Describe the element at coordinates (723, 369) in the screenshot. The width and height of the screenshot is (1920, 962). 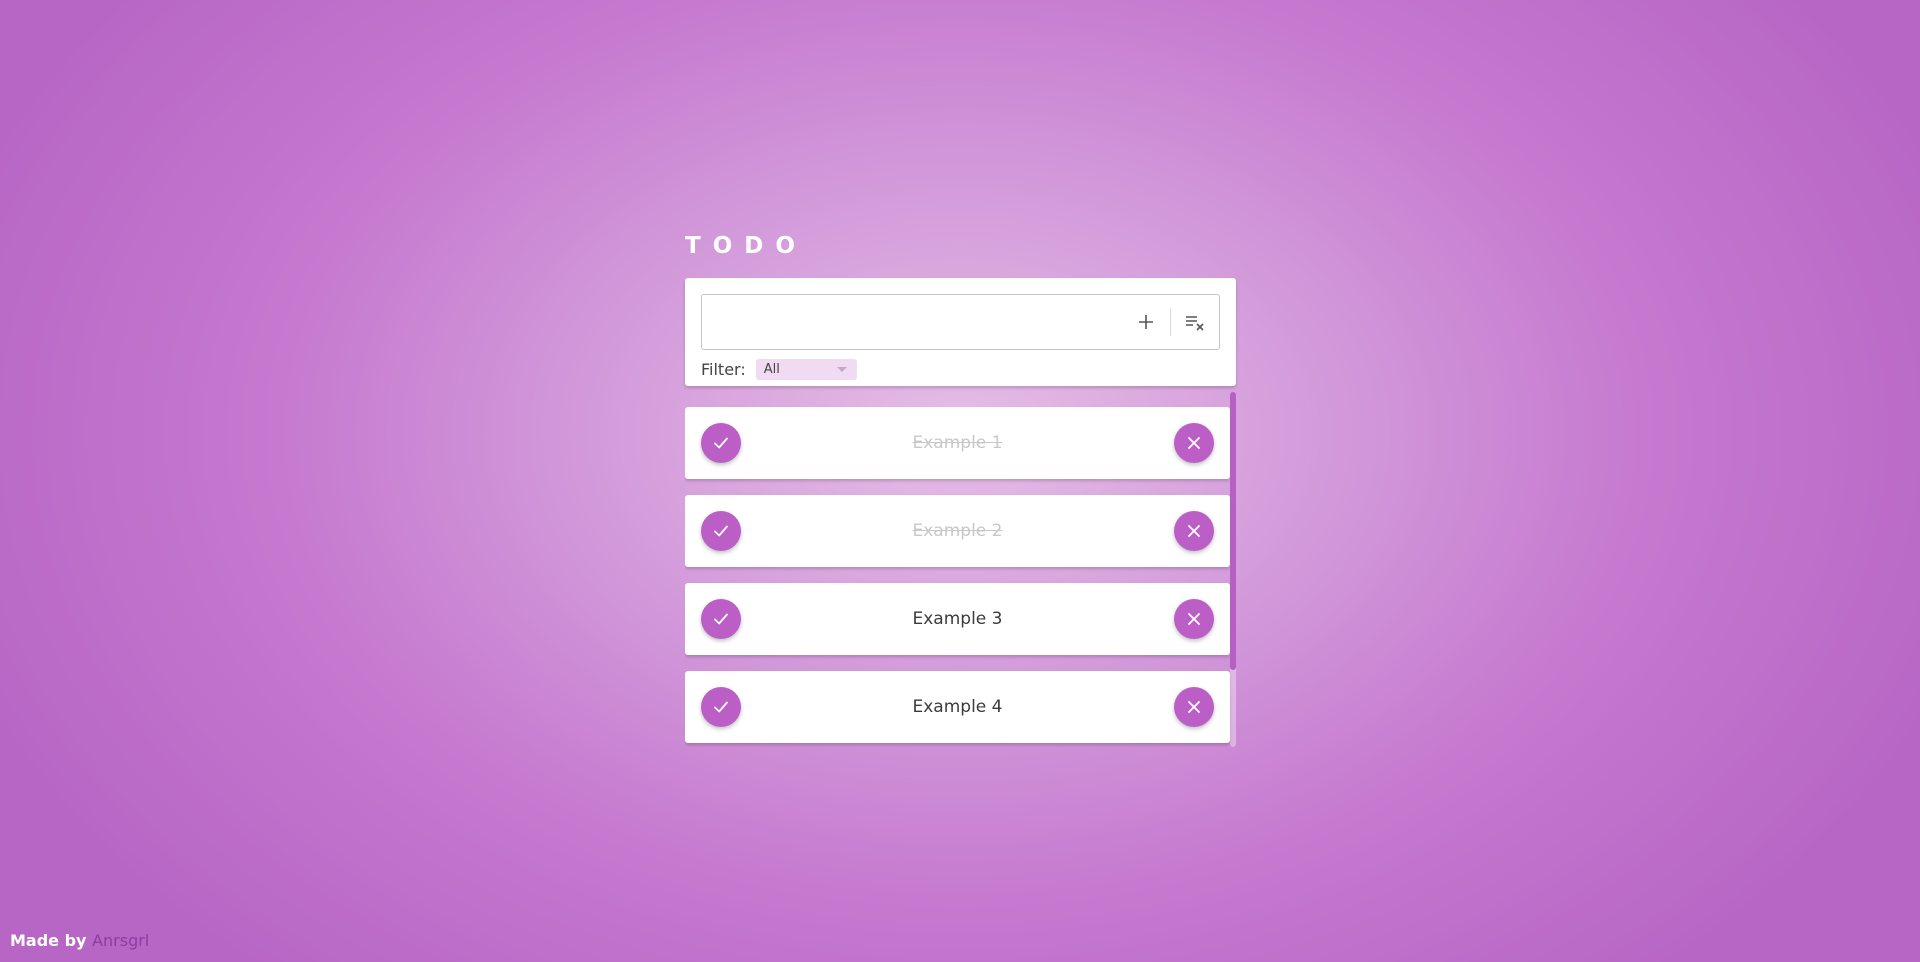
I see `filter-label: Filter:` at that location.